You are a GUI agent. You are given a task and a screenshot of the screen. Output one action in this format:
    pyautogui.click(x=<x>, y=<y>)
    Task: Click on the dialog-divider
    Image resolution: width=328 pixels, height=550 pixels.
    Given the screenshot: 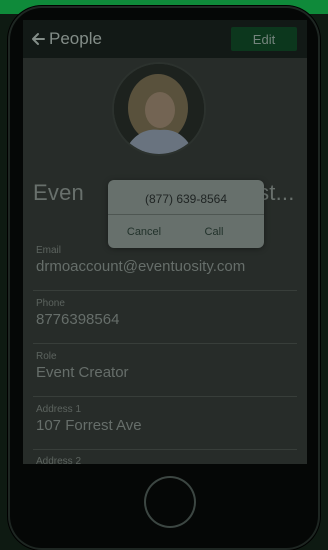 What is the action you would take?
    pyautogui.click(x=186, y=214)
    